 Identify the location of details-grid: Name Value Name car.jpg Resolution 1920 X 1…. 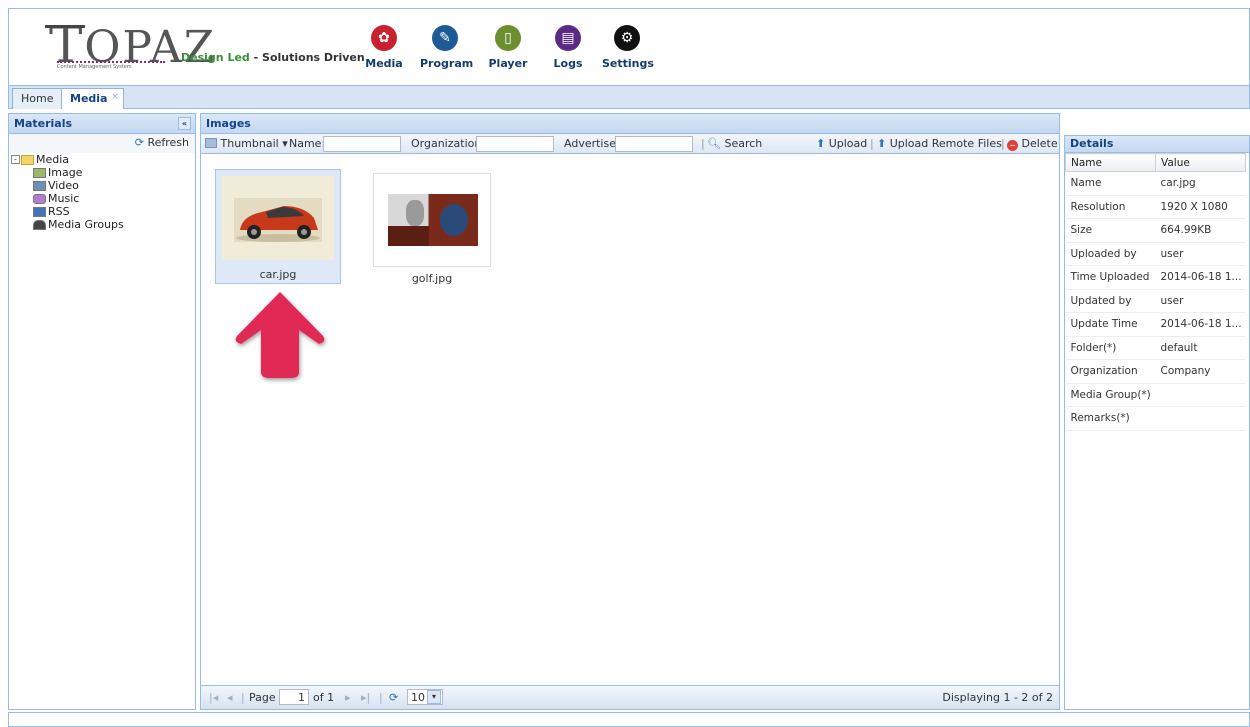
(1155, 292).